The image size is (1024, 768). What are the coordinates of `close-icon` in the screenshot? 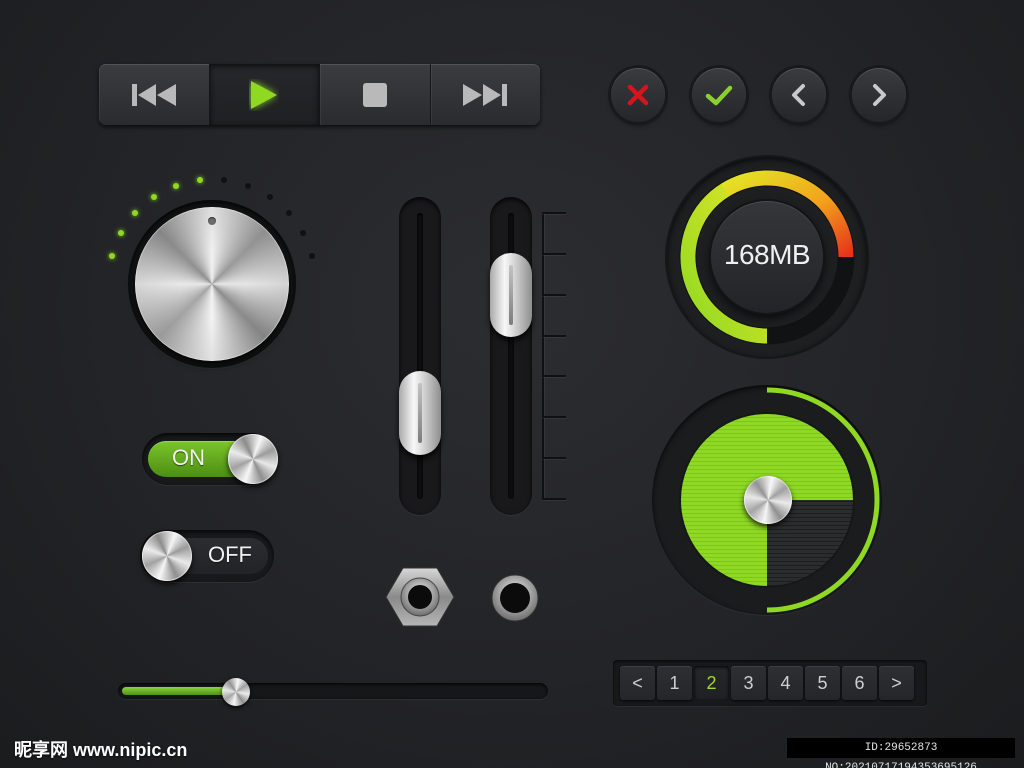 It's located at (638, 95).